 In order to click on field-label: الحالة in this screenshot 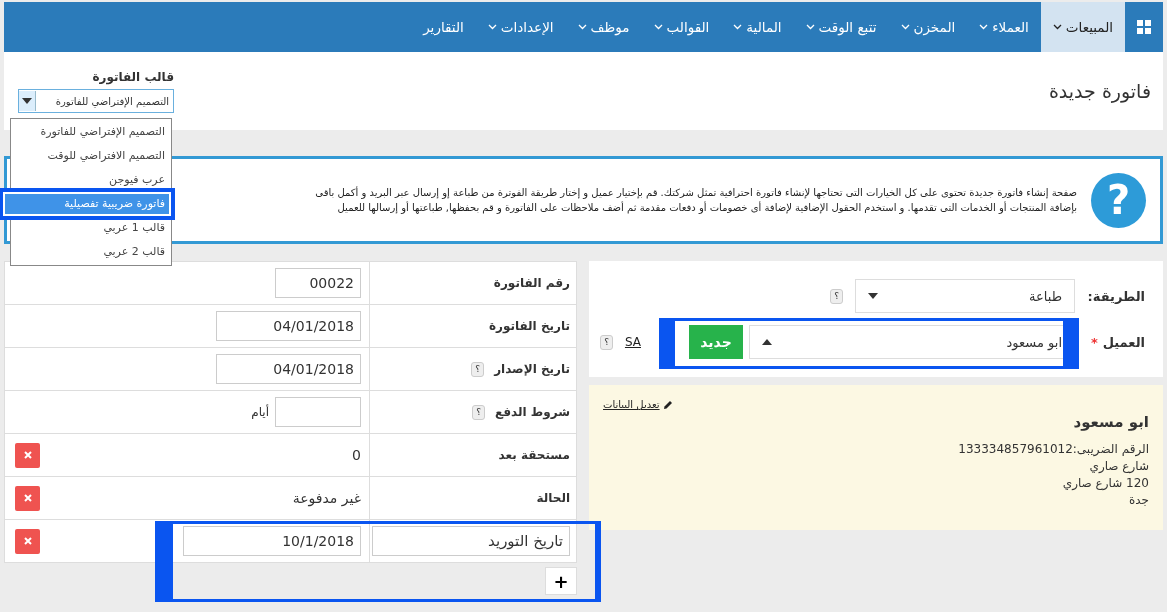, I will do `click(553, 498)`.